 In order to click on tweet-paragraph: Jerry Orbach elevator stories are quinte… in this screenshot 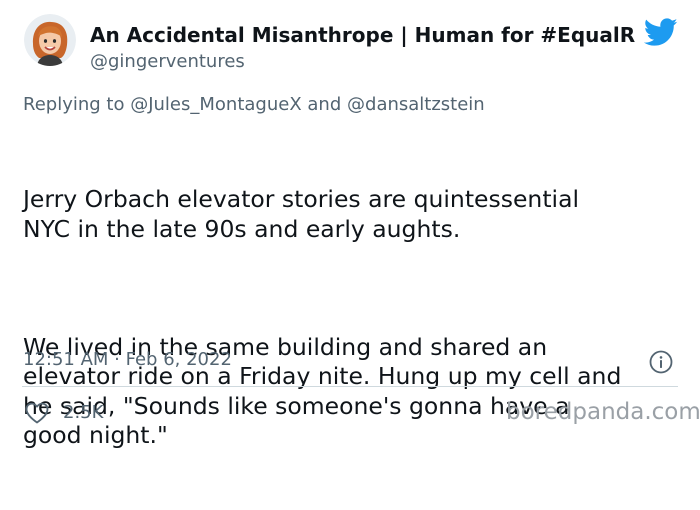, I will do `click(301, 214)`.